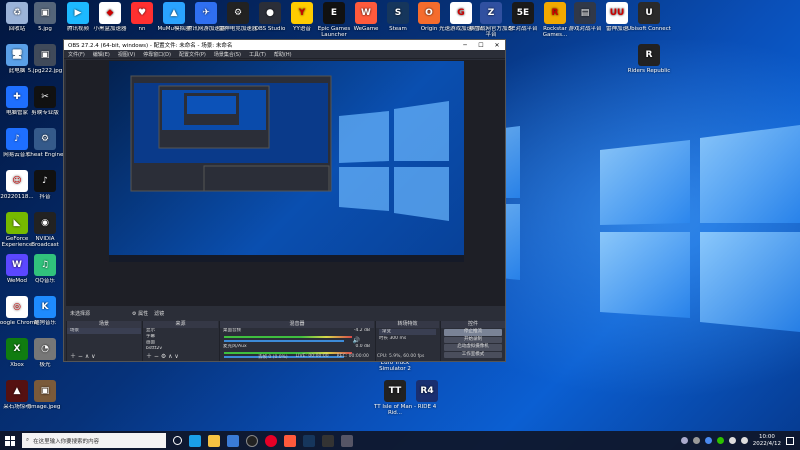 Image resolution: width=800 pixels, height=450 pixels. What do you see at coordinates (347, 440) in the screenshot?
I see `photo-taskbar-icon` at bounding box center [347, 440].